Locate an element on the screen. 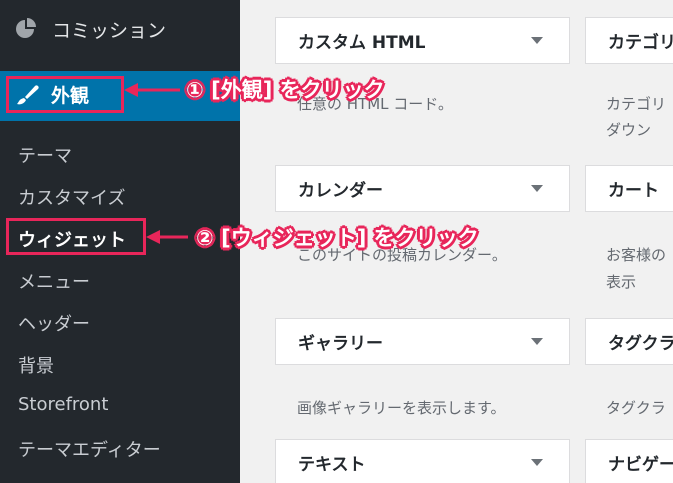  sidebar-item-commission: コミッション is located at coordinates (120, 29).